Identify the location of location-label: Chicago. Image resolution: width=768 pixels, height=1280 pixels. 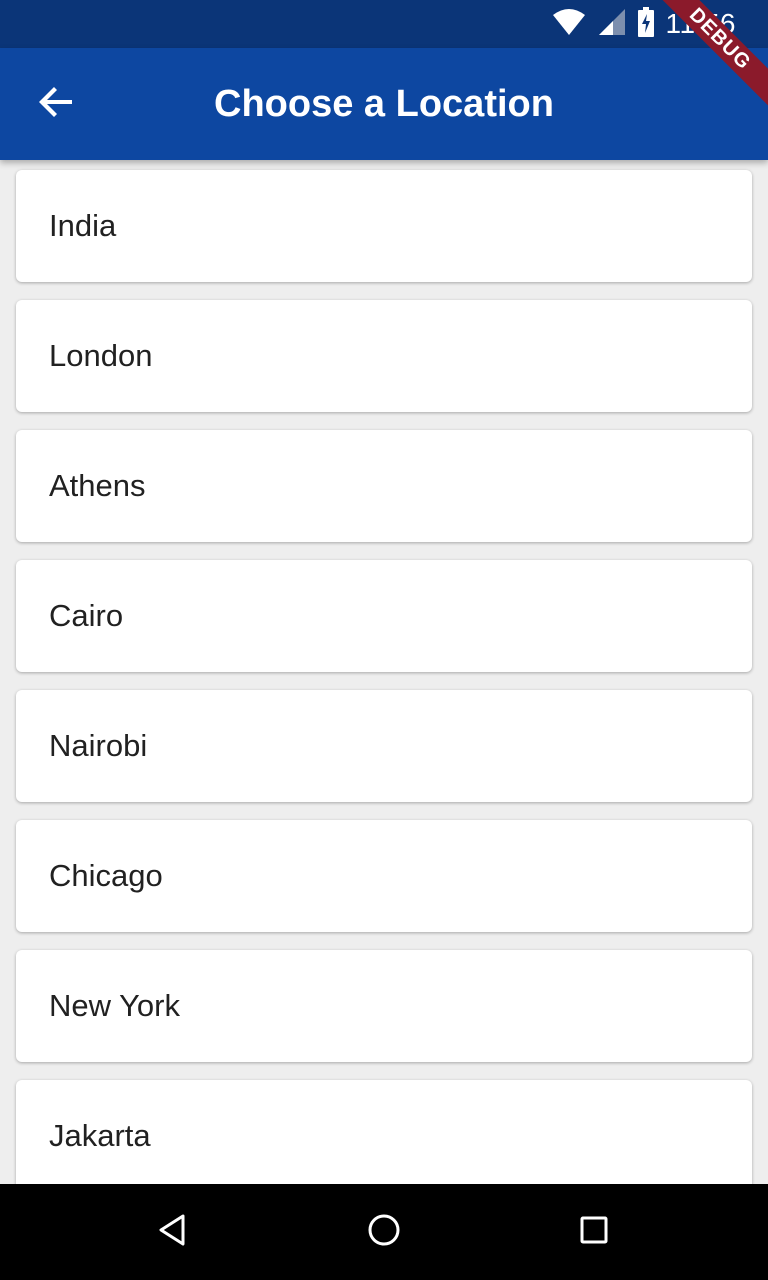
(106, 875).